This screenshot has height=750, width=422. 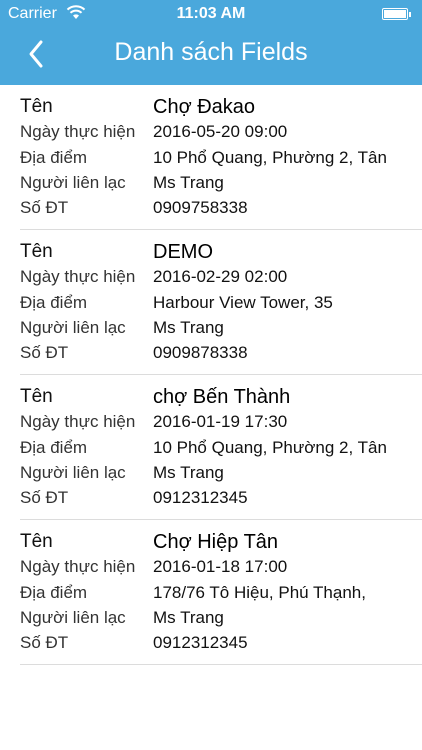 What do you see at coordinates (204, 107) in the screenshot?
I see `name-value: Chợ Đakao` at bounding box center [204, 107].